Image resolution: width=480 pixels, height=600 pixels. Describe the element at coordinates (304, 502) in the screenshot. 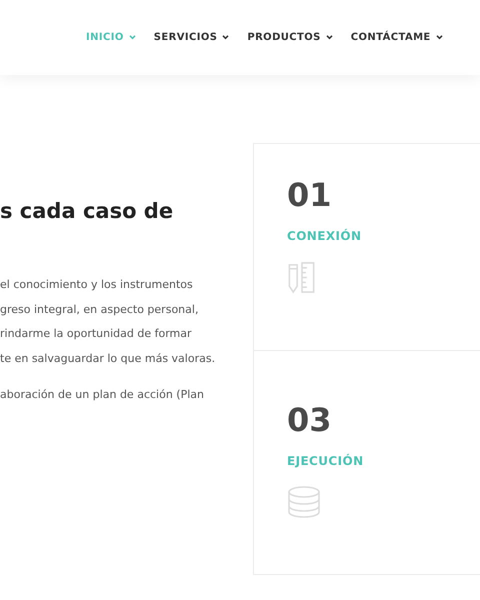

I see `database-icon` at that location.